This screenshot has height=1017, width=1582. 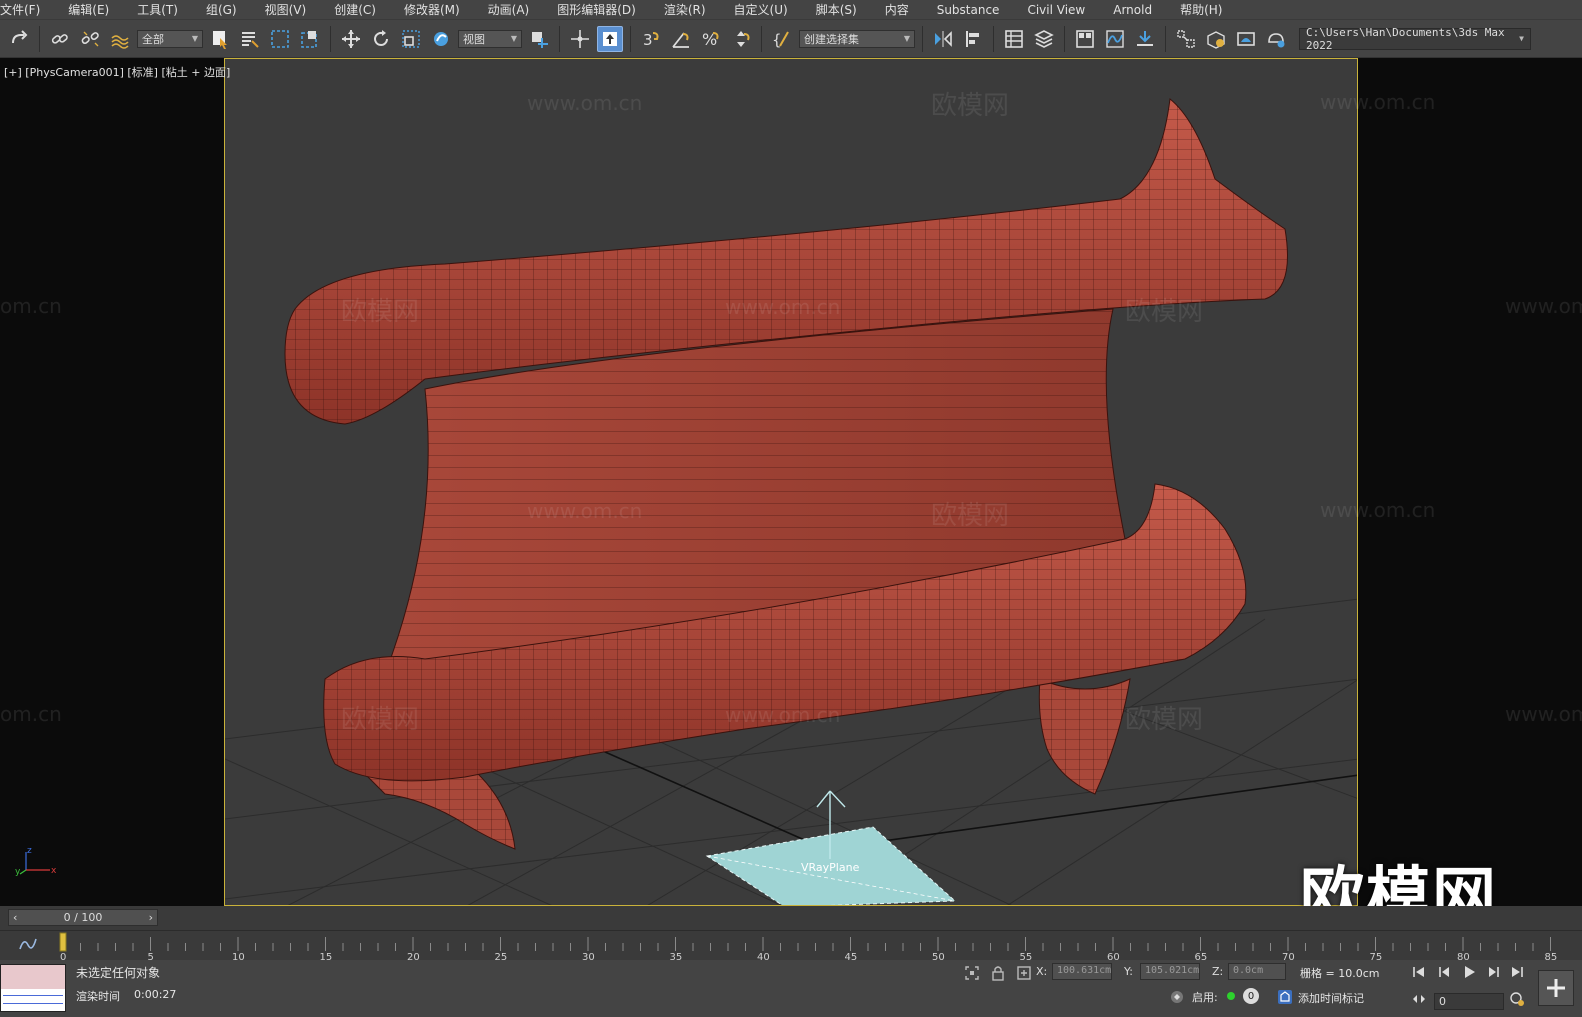 I want to click on spinner-snap-icon, so click(x=741, y=39).